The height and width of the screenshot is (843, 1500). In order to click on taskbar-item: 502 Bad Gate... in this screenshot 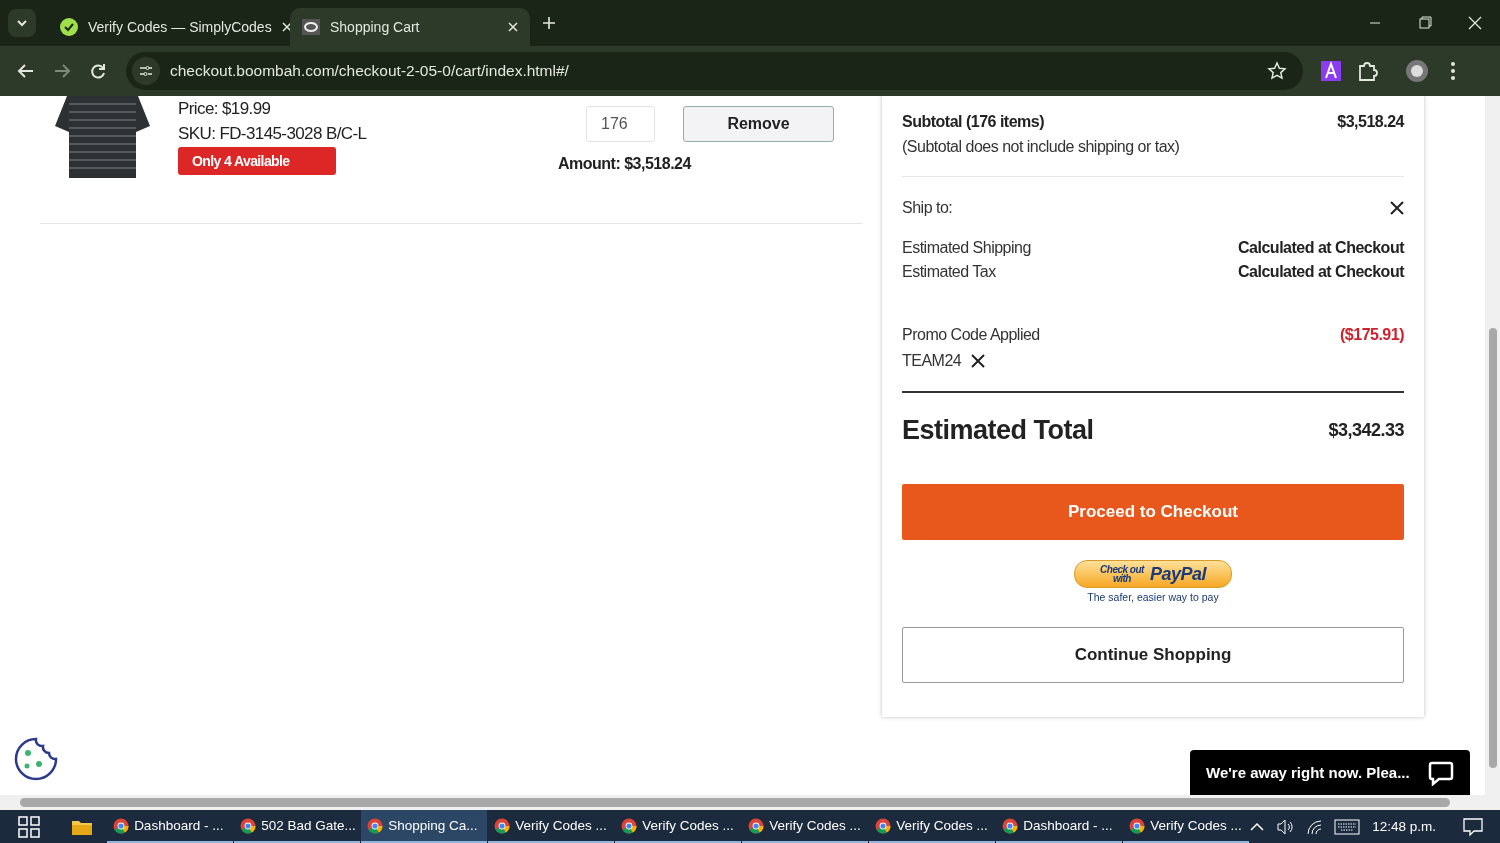, I will do `click(297, 826)`.